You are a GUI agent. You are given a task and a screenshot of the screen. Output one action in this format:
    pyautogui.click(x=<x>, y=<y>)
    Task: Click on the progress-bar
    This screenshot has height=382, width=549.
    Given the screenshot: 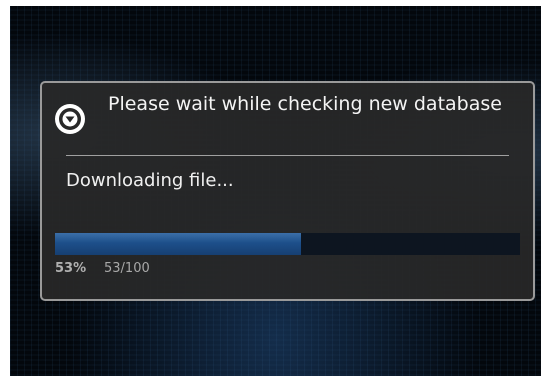 What is the action you would take?
    pyautogui.click(x=287, y=244)
    